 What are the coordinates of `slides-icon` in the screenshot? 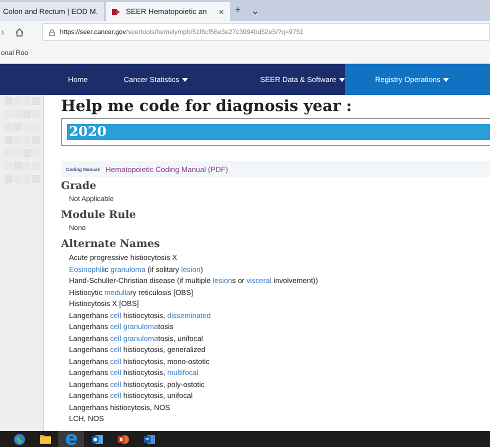 It's located at (123, 439).